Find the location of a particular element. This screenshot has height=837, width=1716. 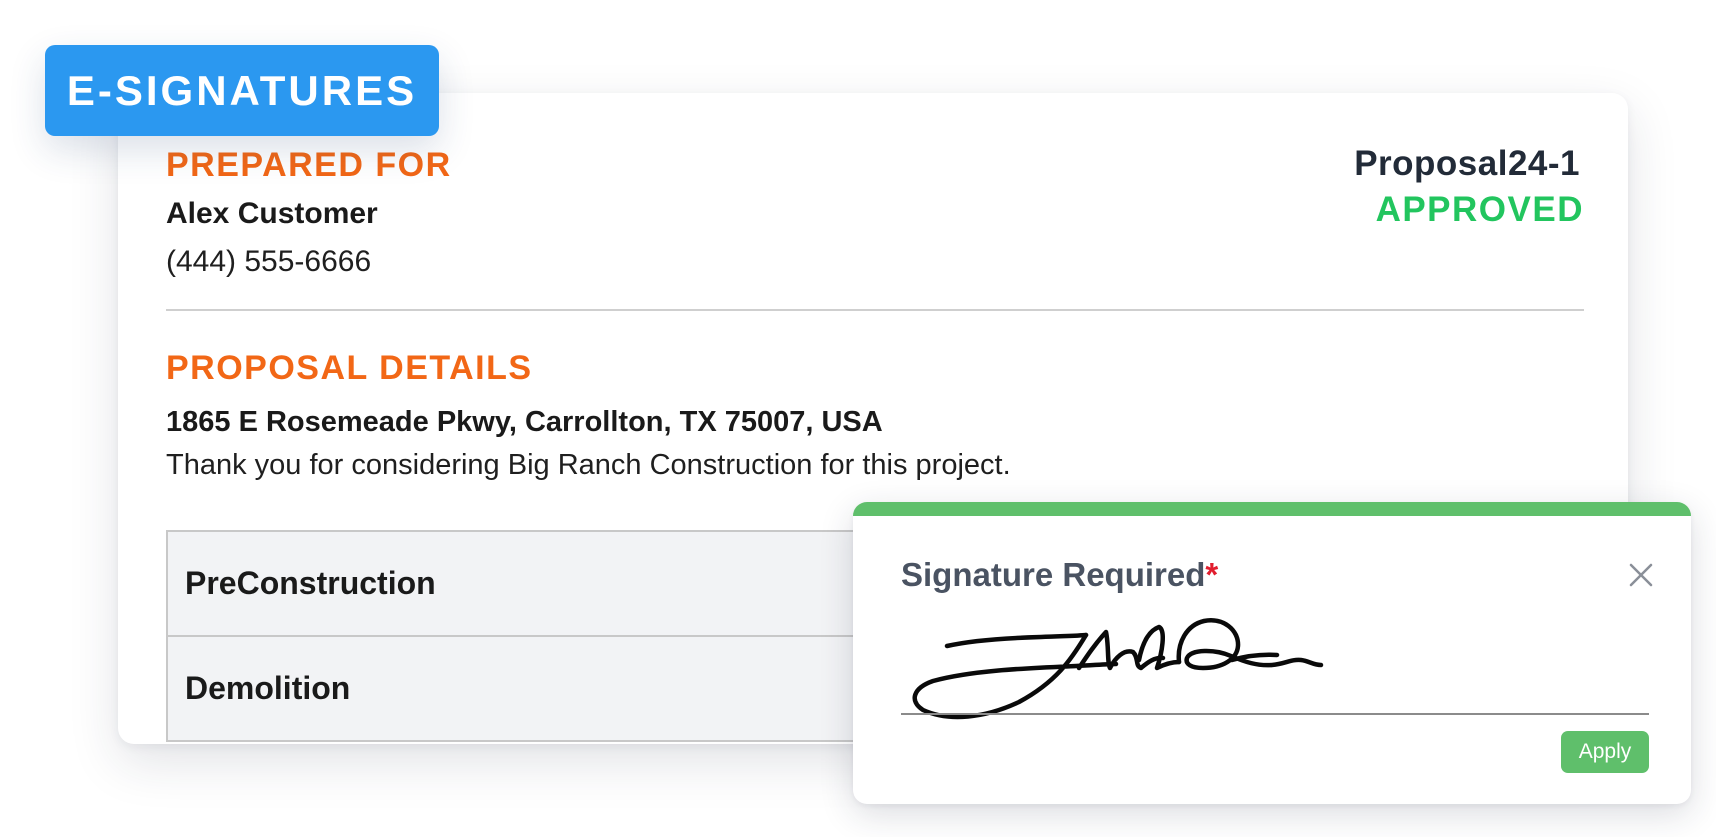

line-items-table: PreConstruction Demolition is located at coordinates (546, 636).